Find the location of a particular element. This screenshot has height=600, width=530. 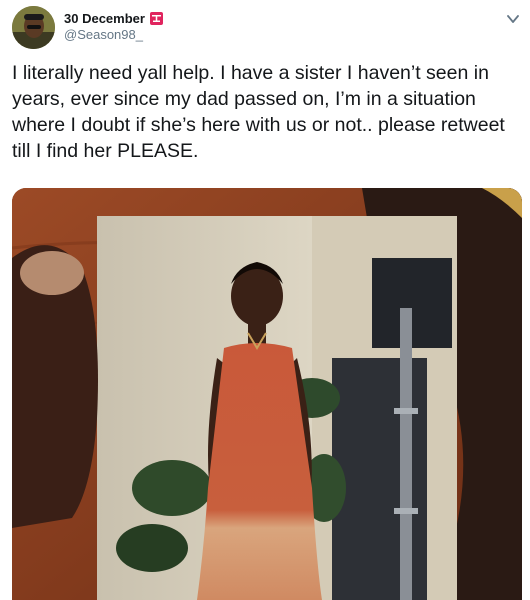

avatar is located at coordinates (33, 27).